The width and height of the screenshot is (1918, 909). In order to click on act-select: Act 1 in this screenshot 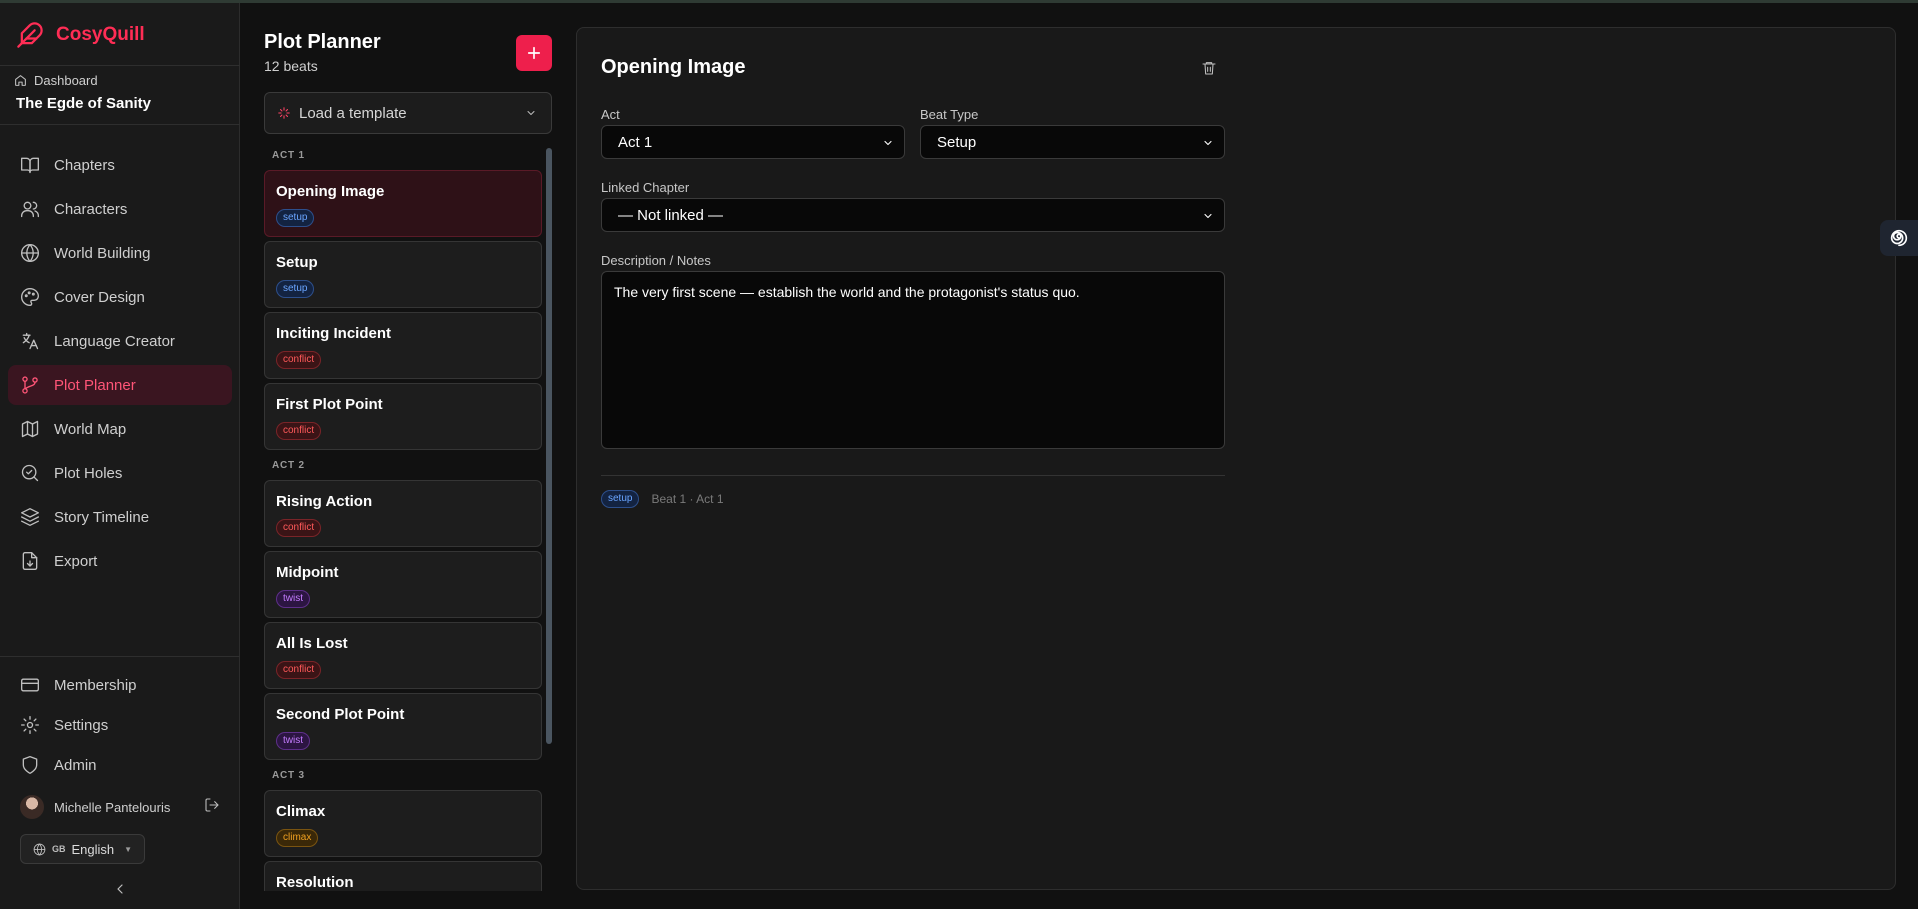, I will do `click(753, 142)`.